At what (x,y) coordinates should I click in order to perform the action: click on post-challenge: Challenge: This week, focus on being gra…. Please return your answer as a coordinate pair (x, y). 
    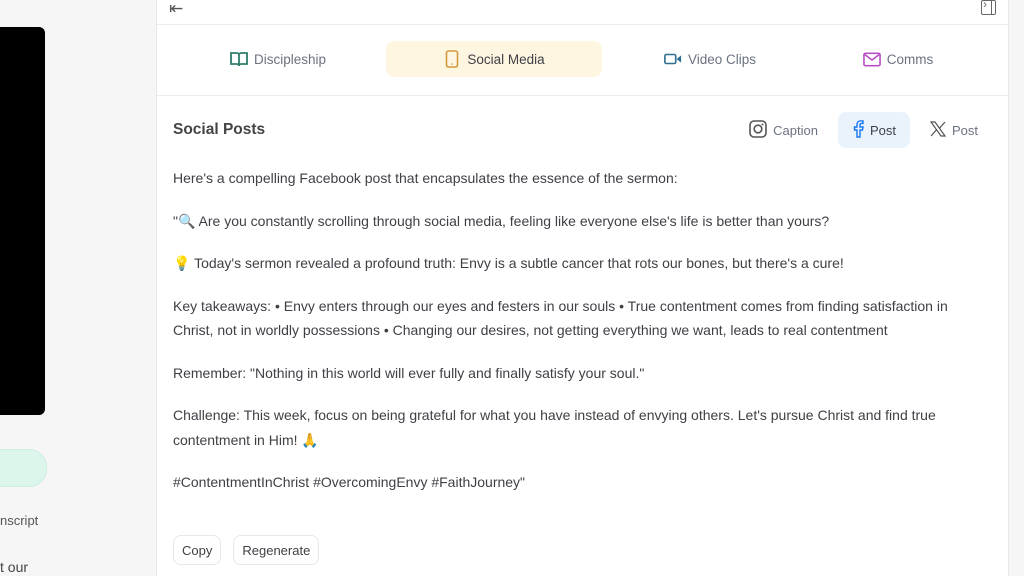
    Looking at the image, I should click on (554, 427).